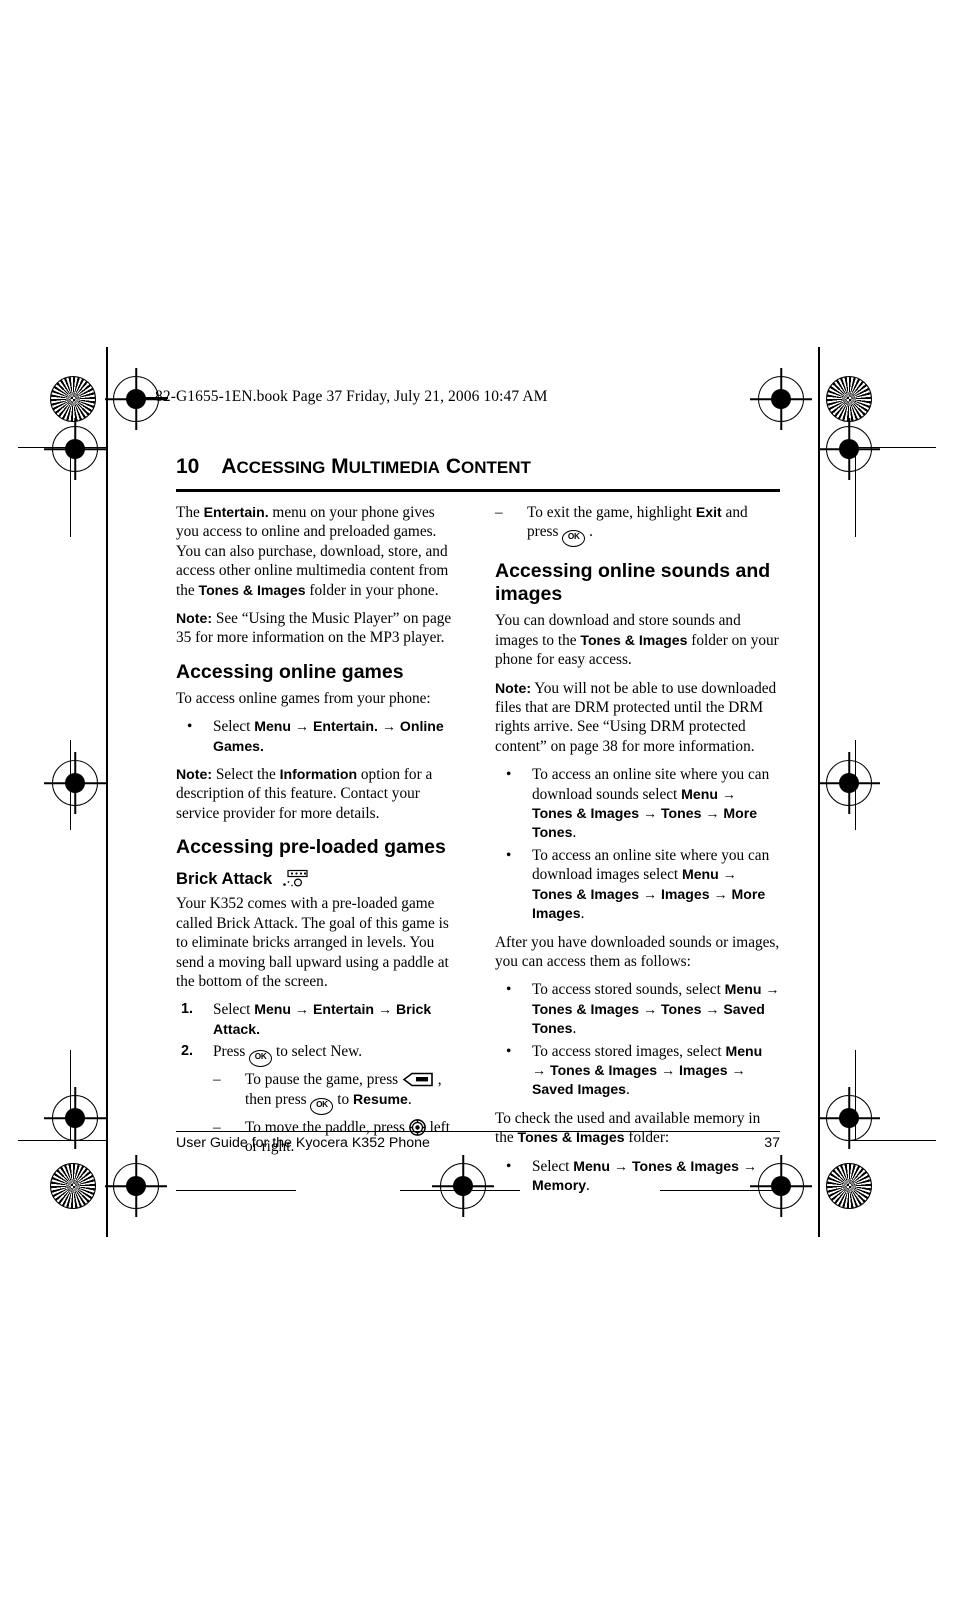 The width and height of the screenshot is (954, 1615). I want to click on heading-accessing-online-games: Accessing online games, so click(290, 671).